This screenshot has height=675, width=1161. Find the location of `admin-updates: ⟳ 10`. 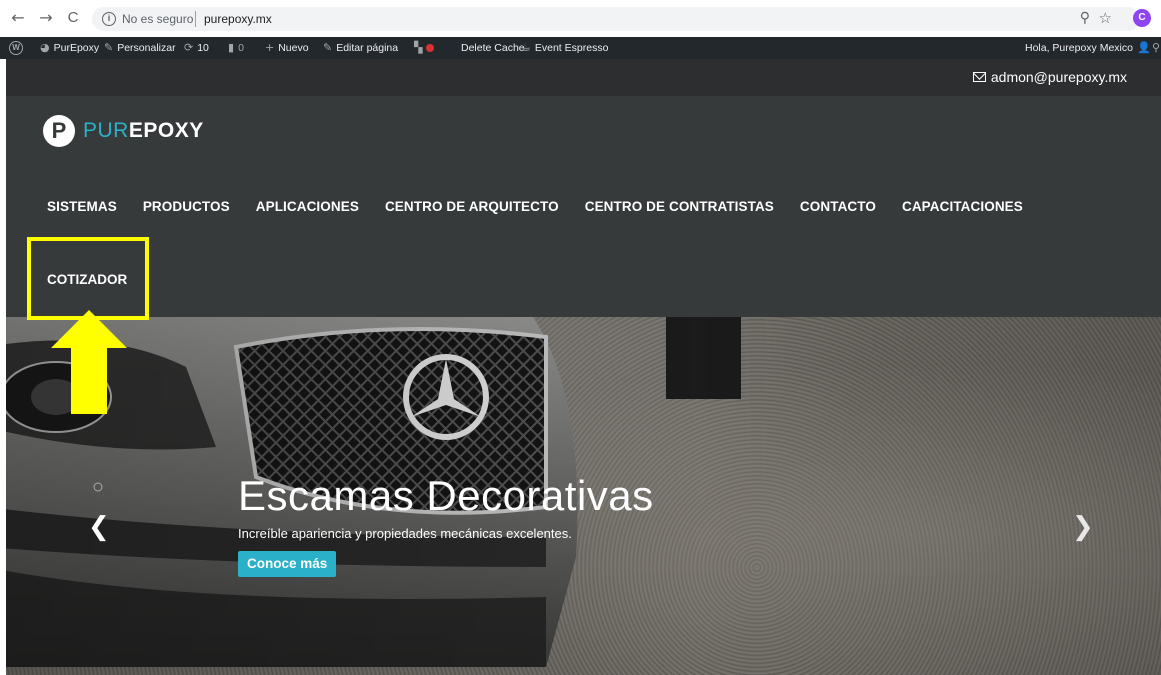

admin-updates: ⟳ 10 is located at coordinates (196, 48).